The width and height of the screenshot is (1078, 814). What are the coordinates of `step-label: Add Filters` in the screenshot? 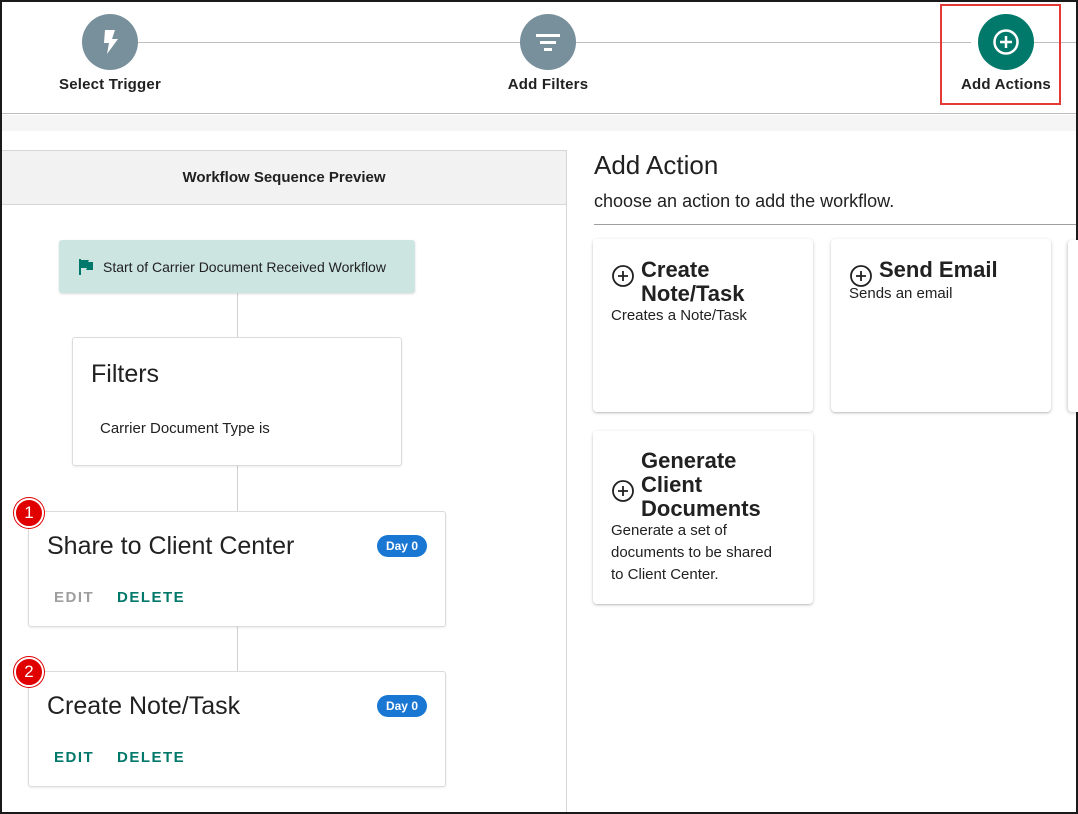 It's located at (548, 84).